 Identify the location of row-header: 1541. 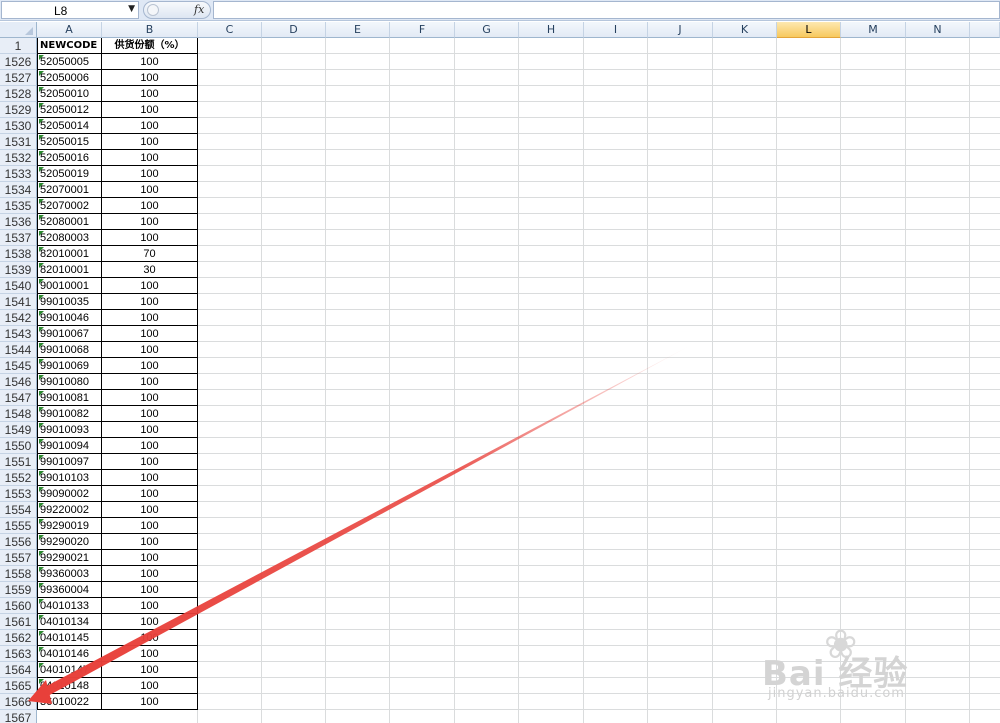
(18, 302).